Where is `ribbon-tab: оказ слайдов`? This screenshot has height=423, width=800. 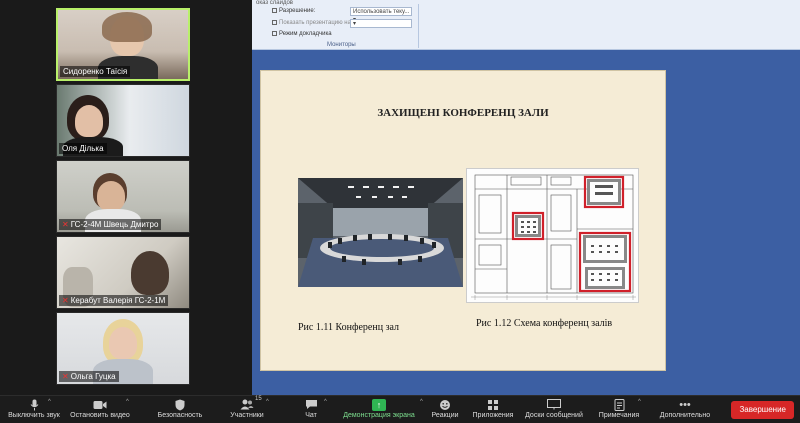 ribbon-tab: оказ слайдов is located at coordinates (274, 3).